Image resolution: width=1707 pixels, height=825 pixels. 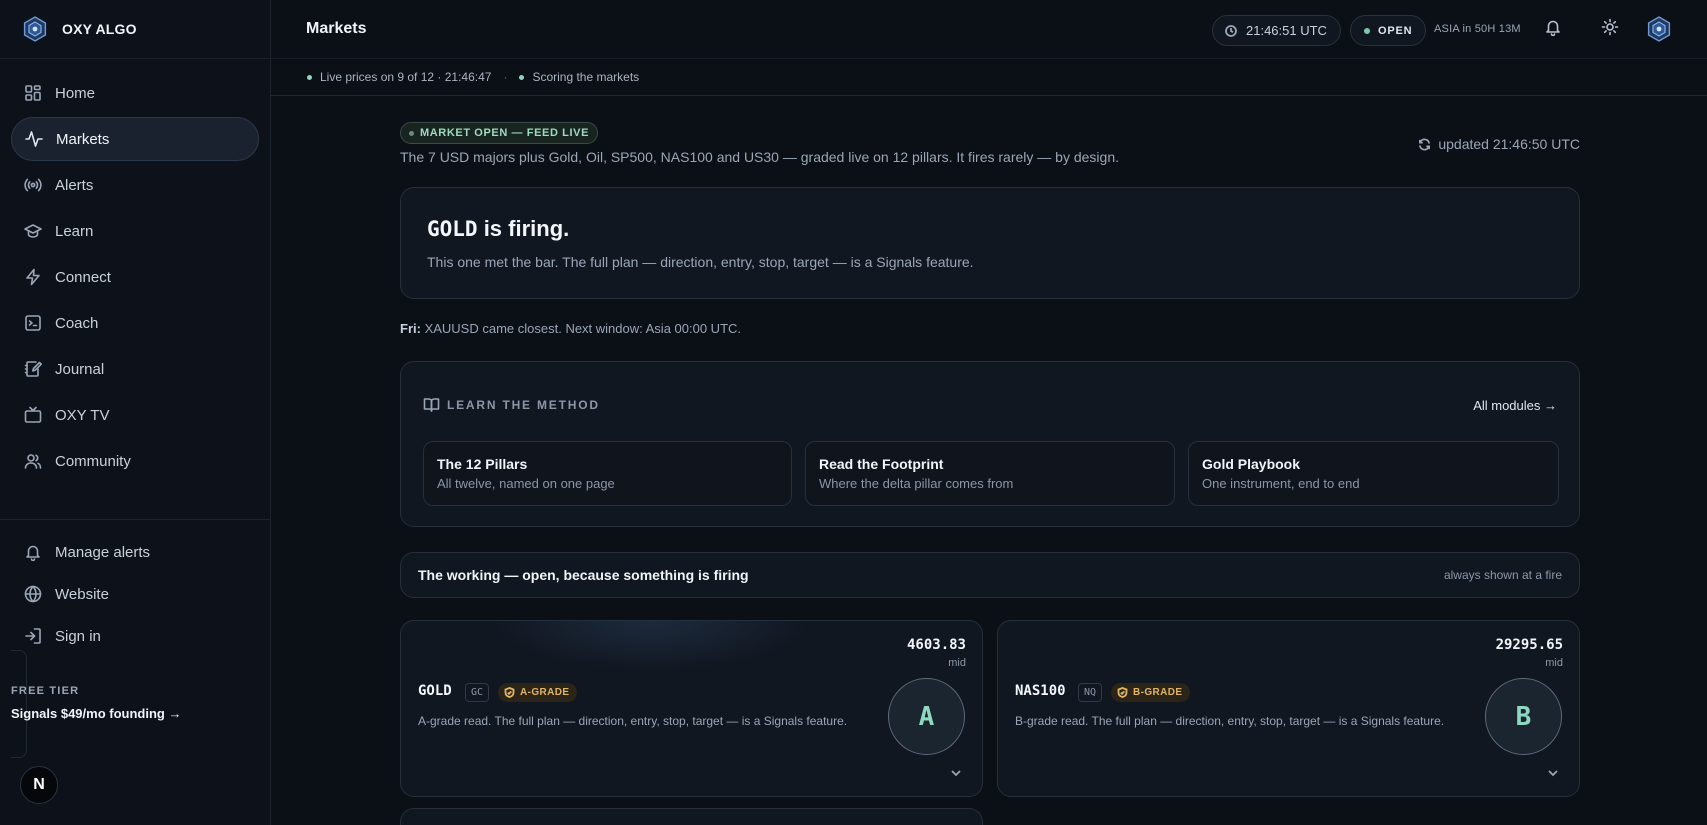 I want to click on card-glow, so click(x=651, y=646).